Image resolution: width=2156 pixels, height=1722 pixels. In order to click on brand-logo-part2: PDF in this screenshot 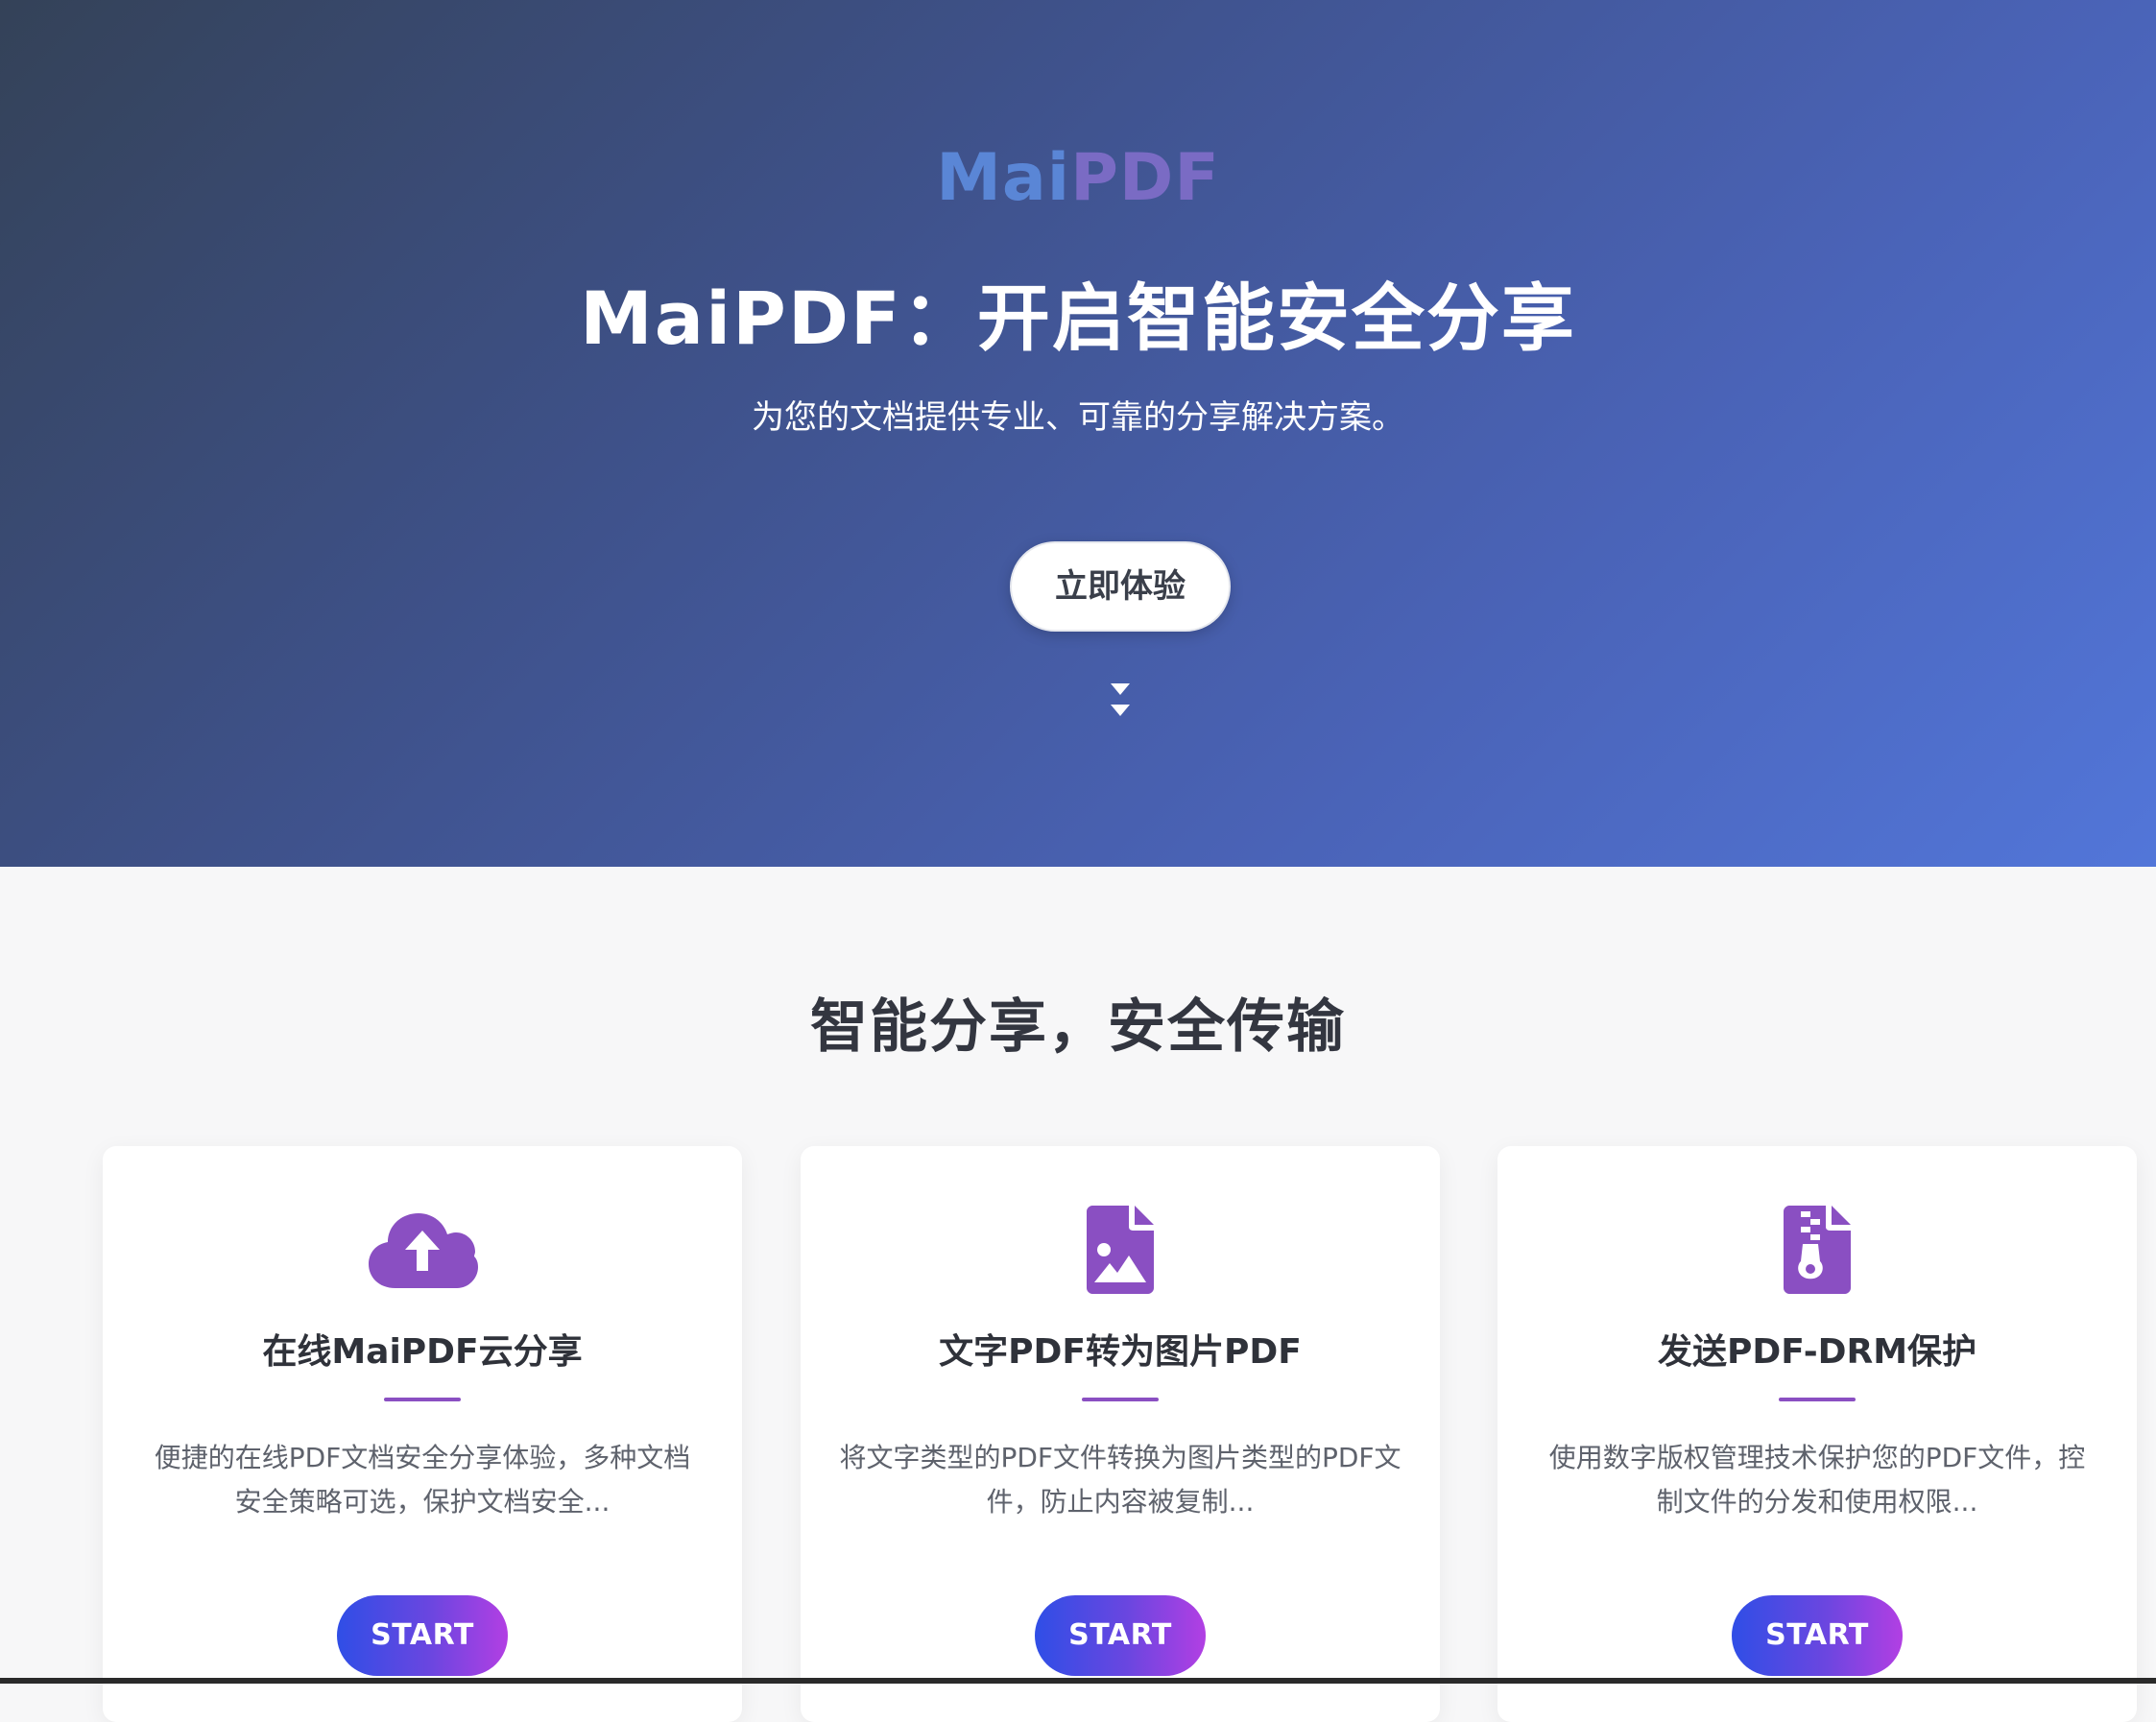, I will do `click(1145, 178)`.